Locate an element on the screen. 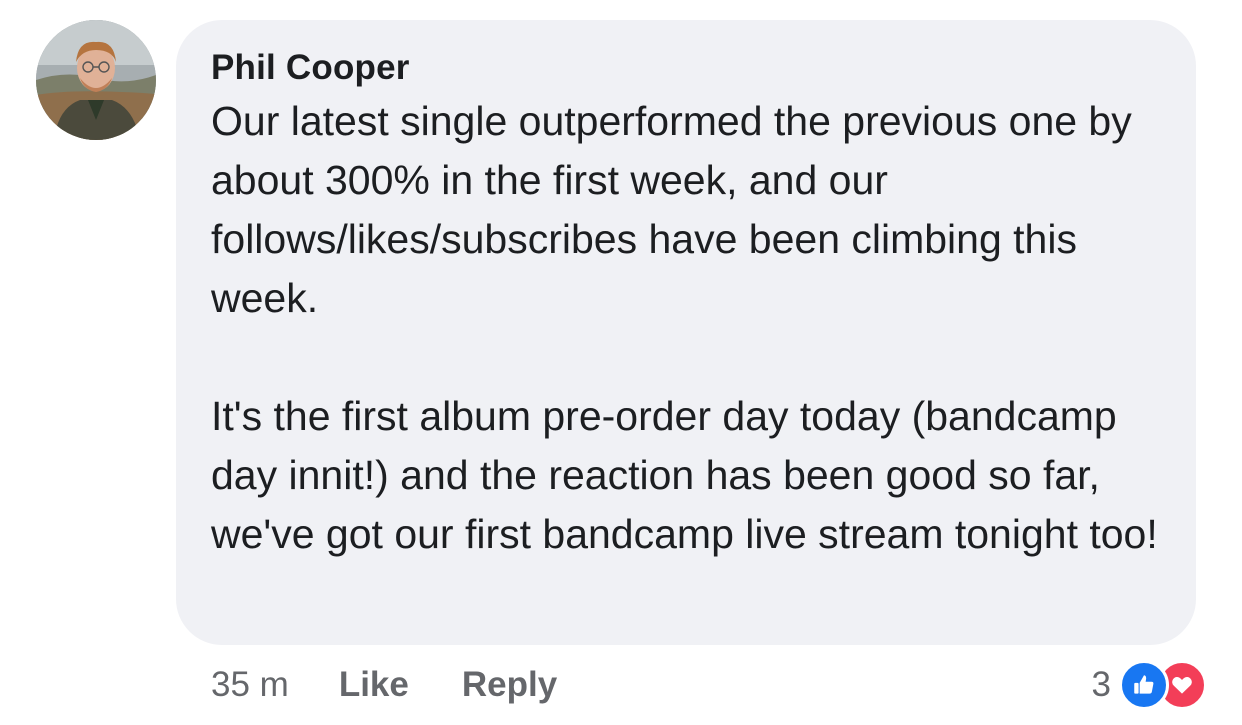 This screenshot has height=725, width=1242. comment-author: Phil Cooper is located at coordinates (688, 68).